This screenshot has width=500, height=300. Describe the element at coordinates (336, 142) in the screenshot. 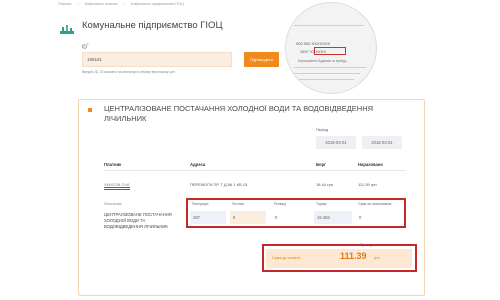

I see `period-from-field: 2018-02-01` at that location.